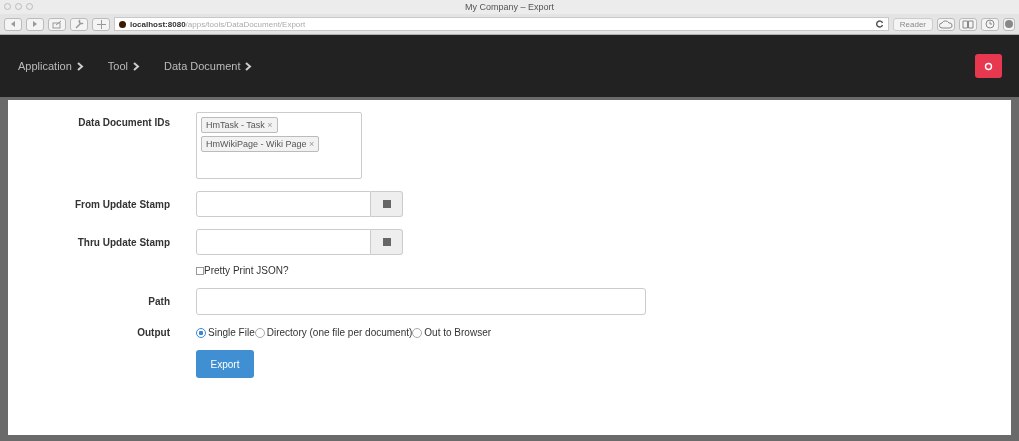 The width and height of the screenshot is (1019, 441). Describe the element at coordinates (339, 332) in the screenshot. I see `radio-label: Directory (one file per document)` at that location.